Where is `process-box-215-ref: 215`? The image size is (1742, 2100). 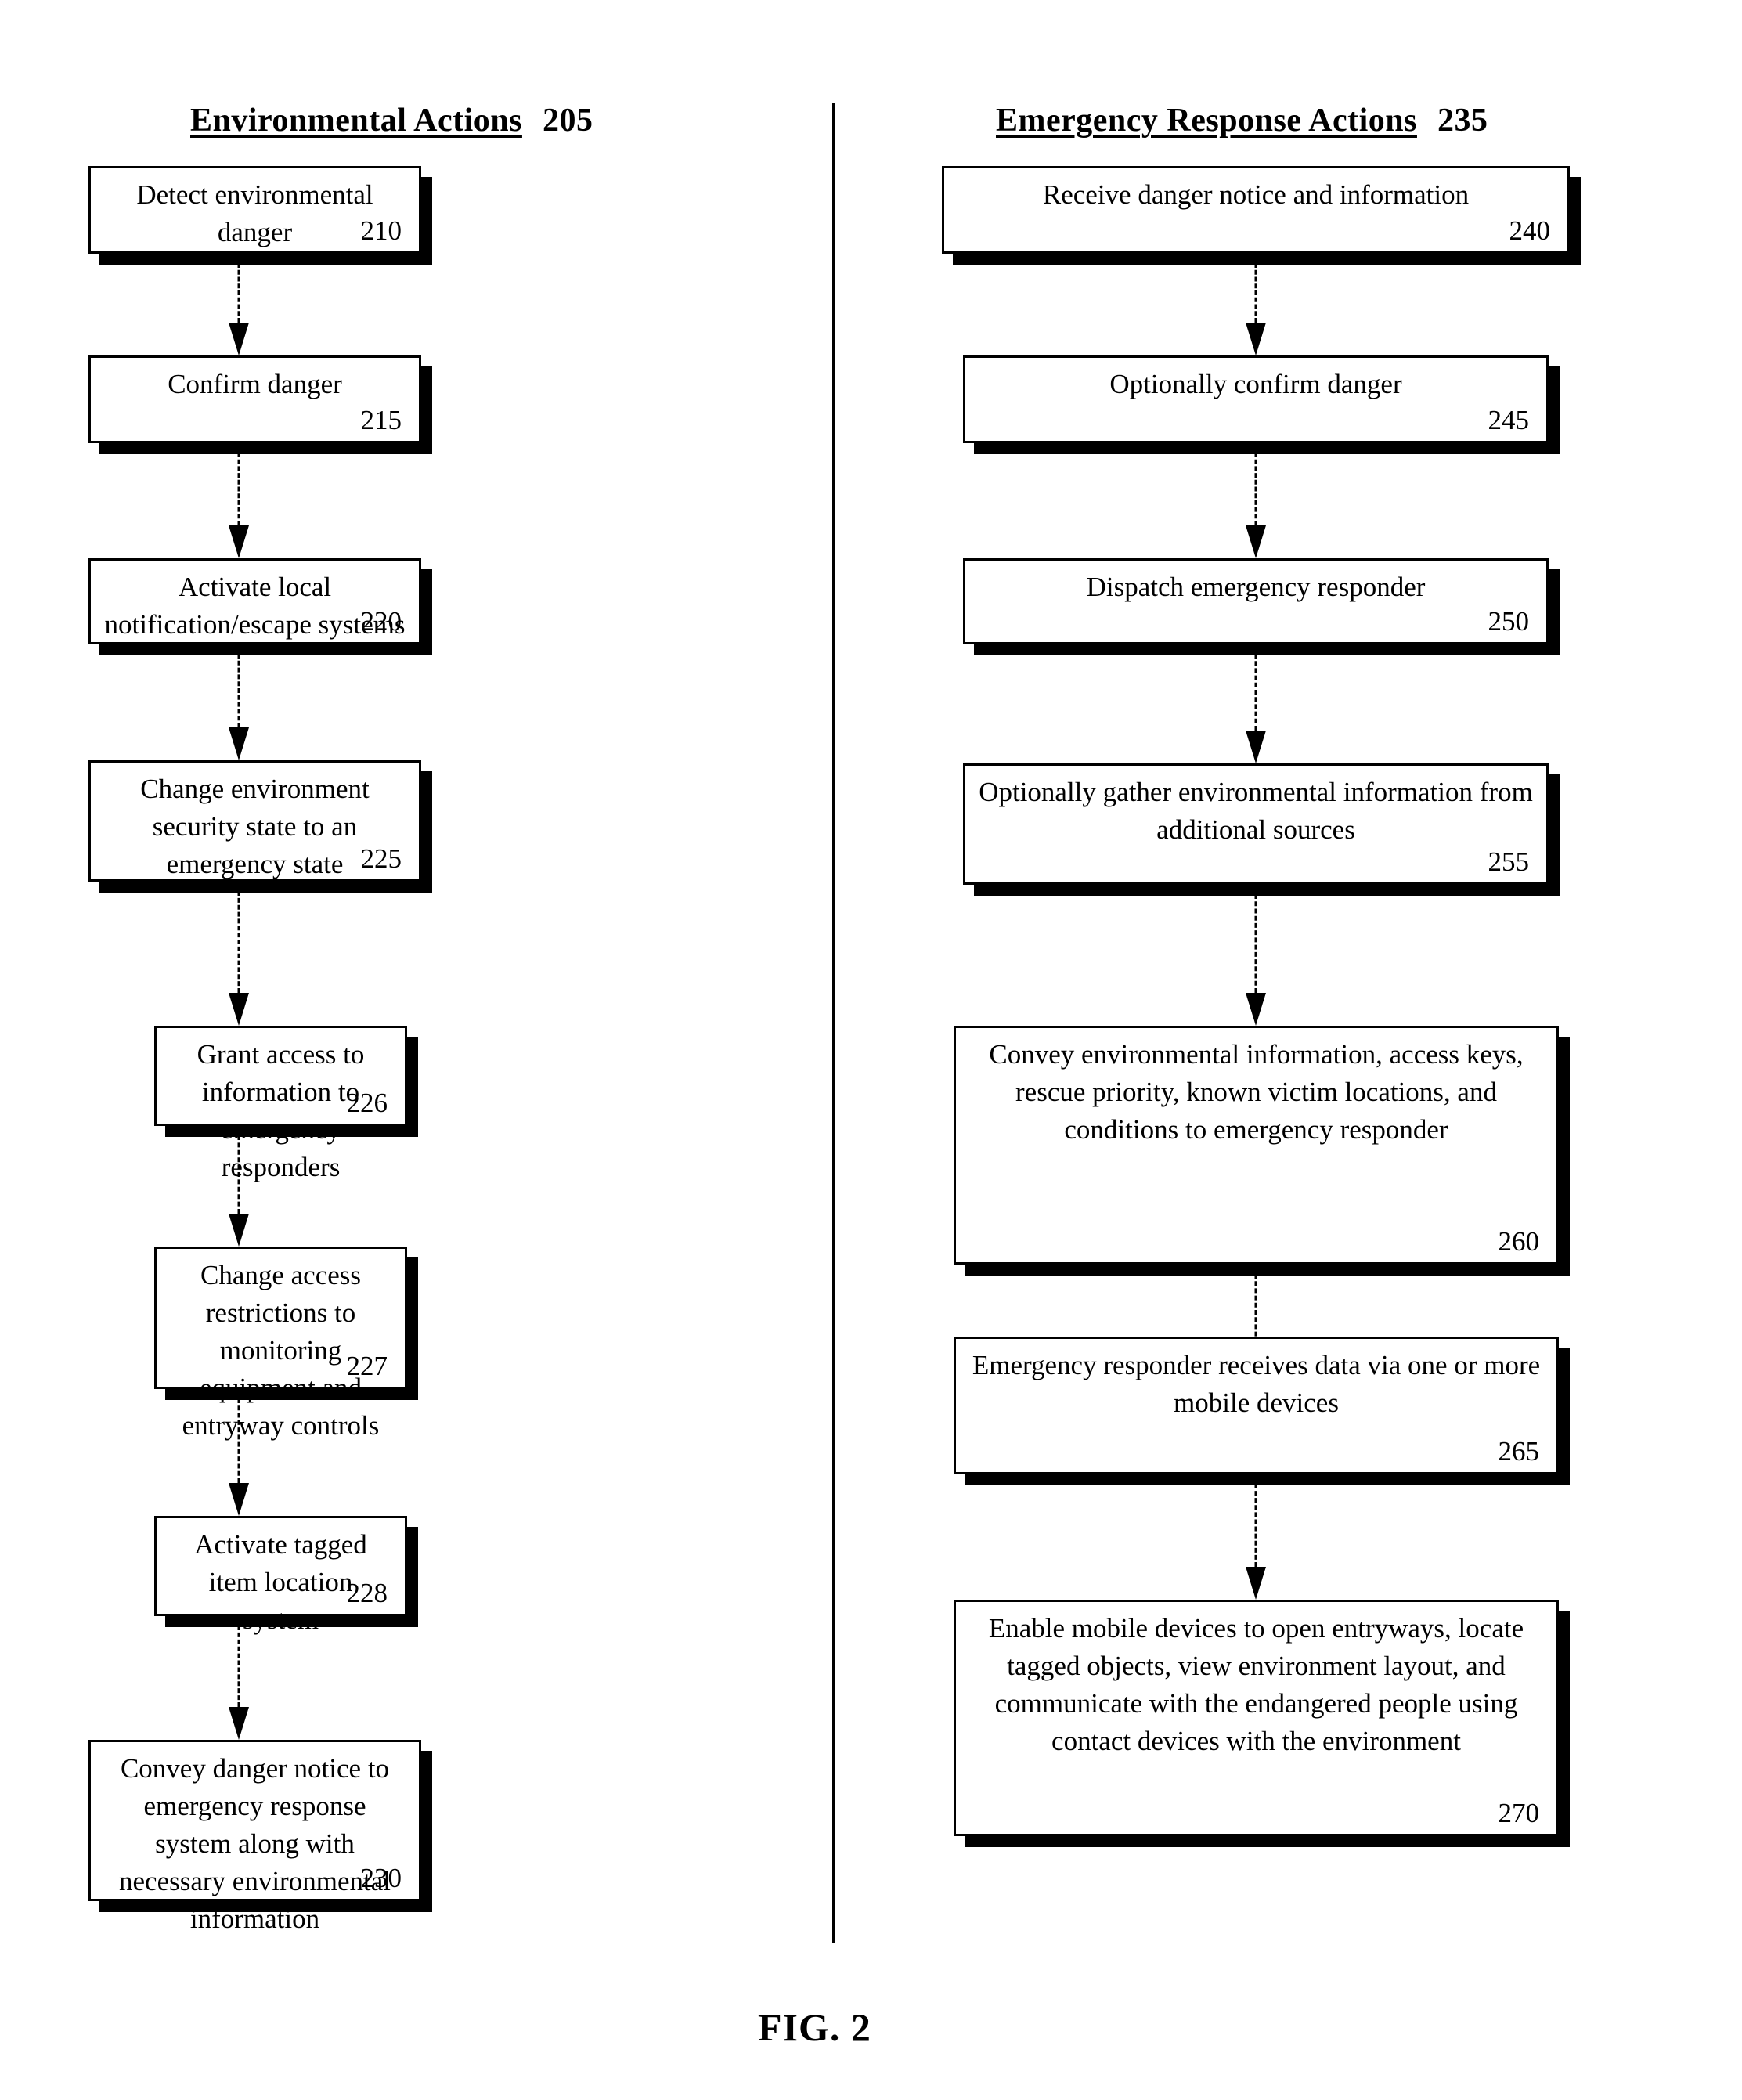 process-box-215-ref: 215 is located at coordinates (381, 420).